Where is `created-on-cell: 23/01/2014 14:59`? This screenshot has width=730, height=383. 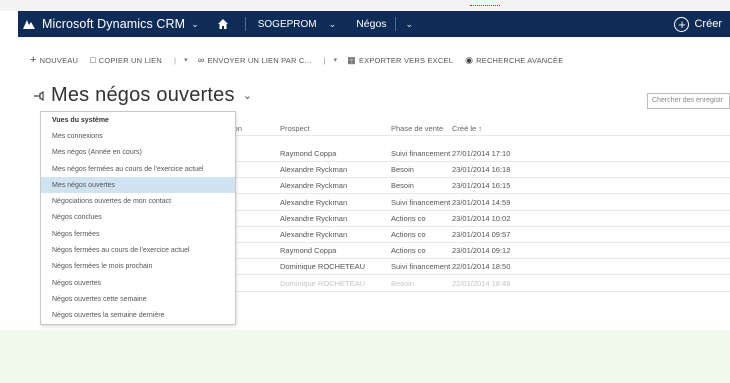
created-on-cell: 23/01/2014 14:59 is located at coordinates (481, 202).